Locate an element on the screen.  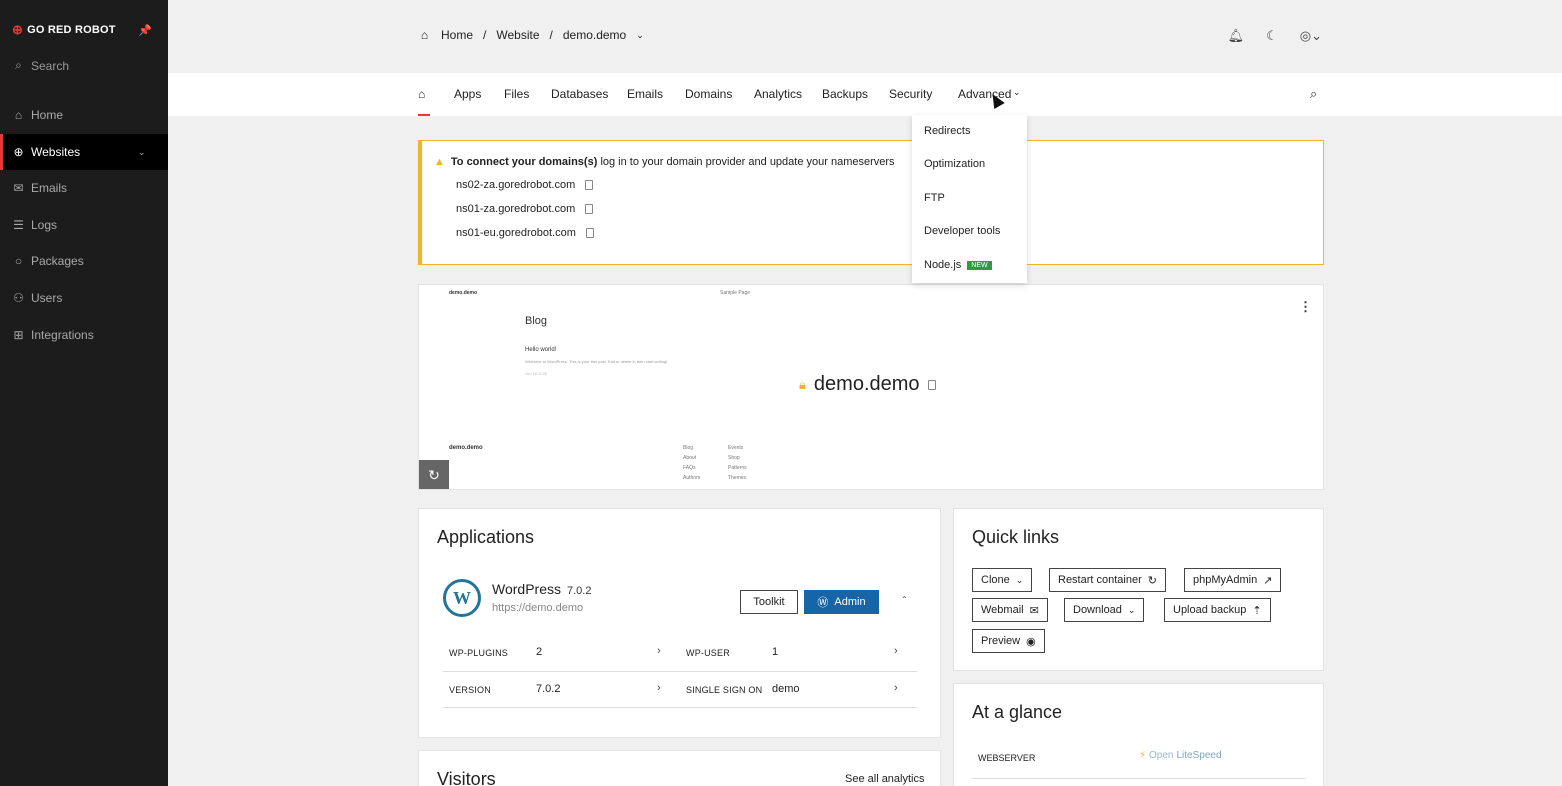
restart-container-button: Restart container ↻ is located at coordinates (1107, 580).